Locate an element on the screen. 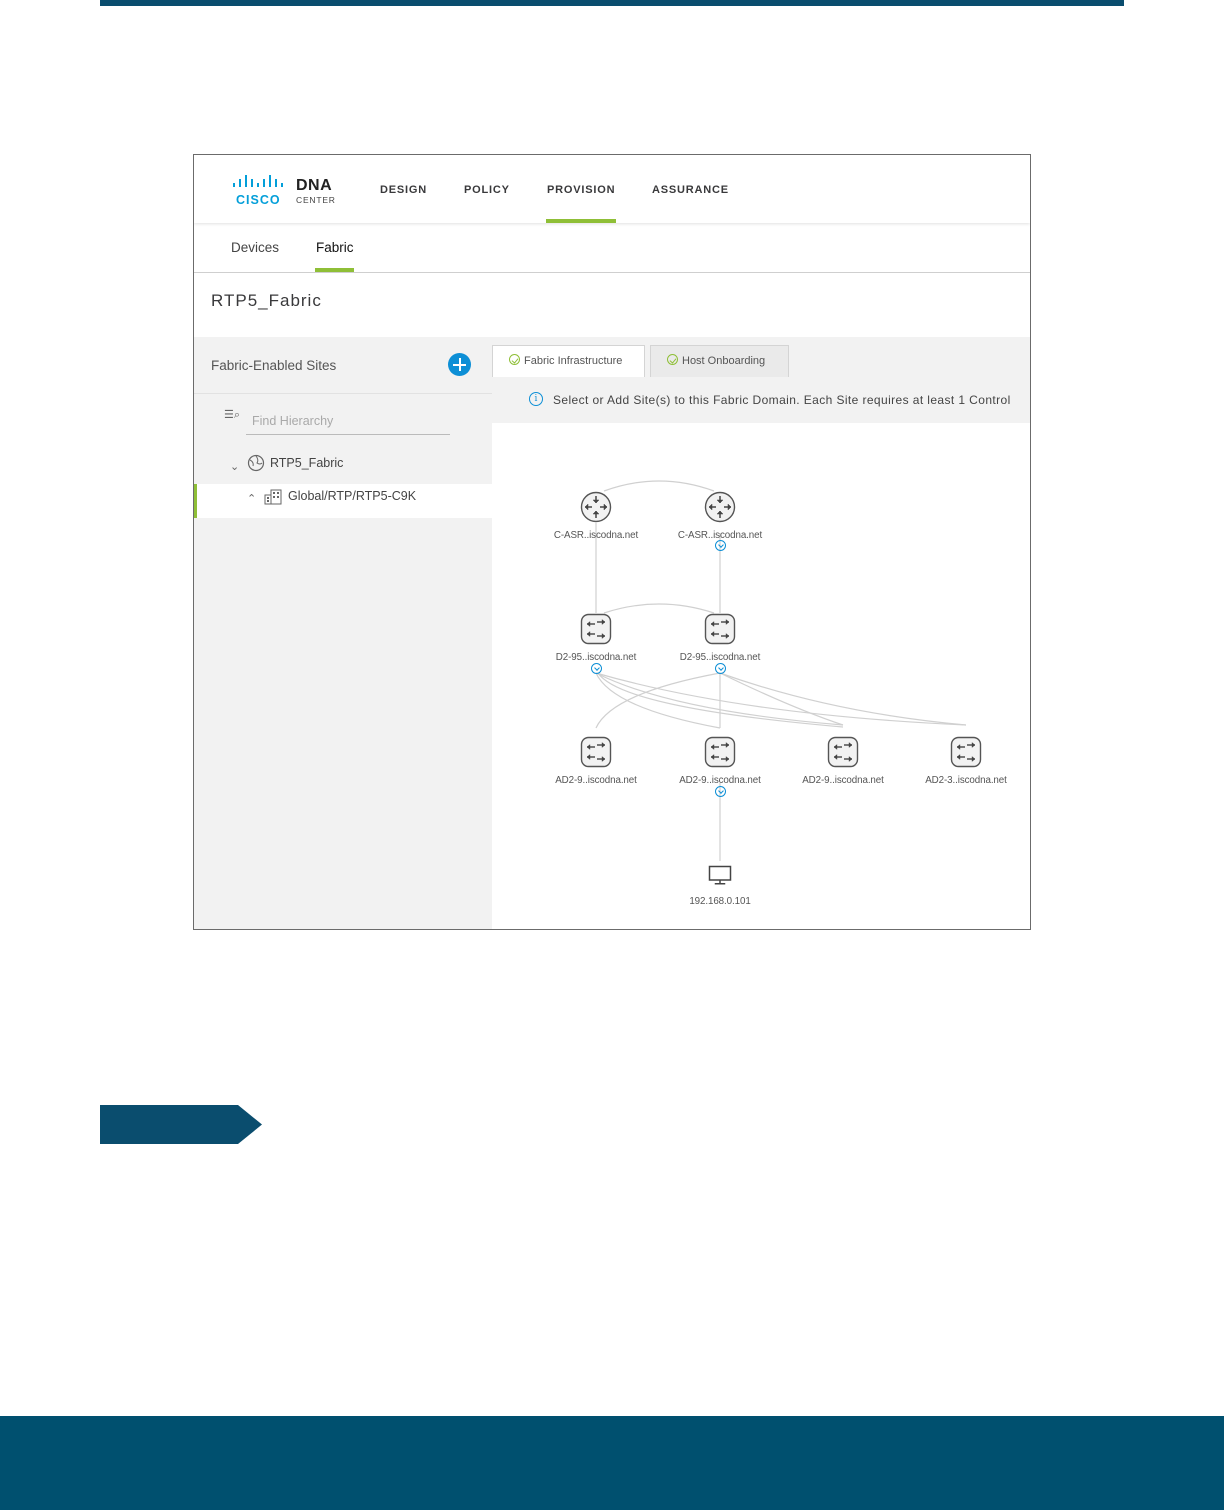 This screenshot has height=1510, width=1224. provision-subtabs: Devices Fabric is located at coordinates (612, 248).